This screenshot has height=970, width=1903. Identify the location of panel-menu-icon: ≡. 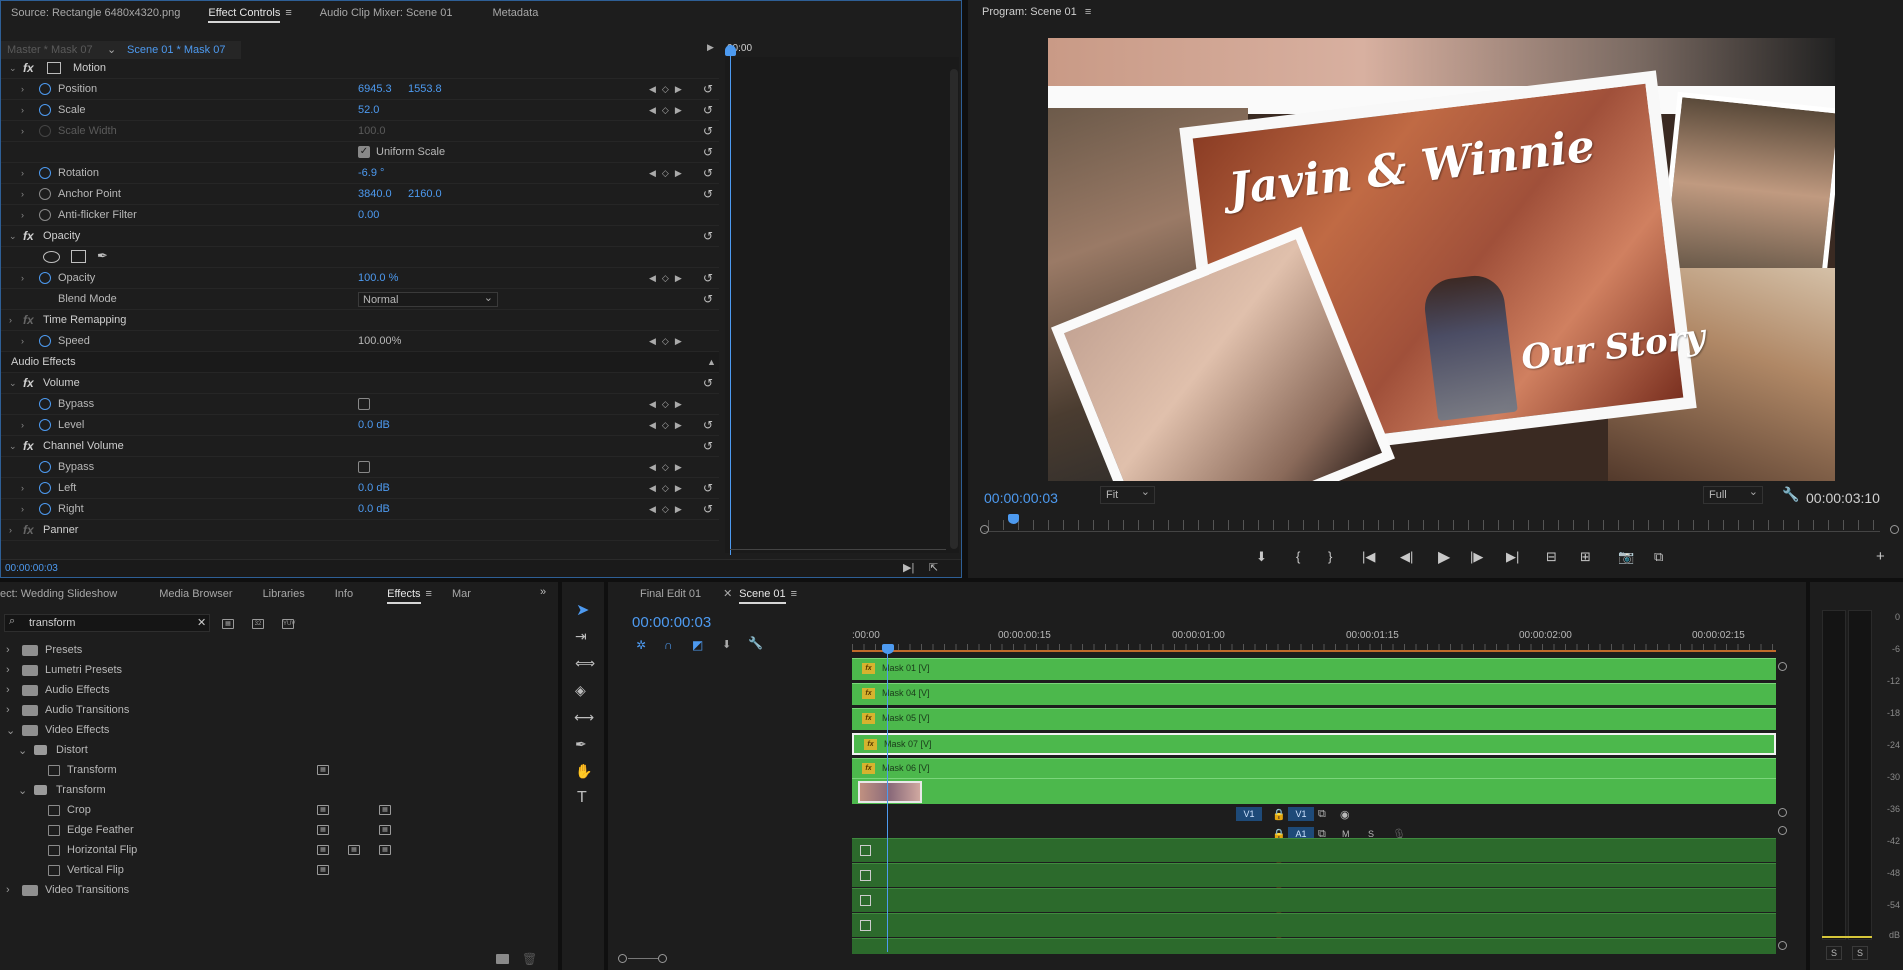
(794, 594).